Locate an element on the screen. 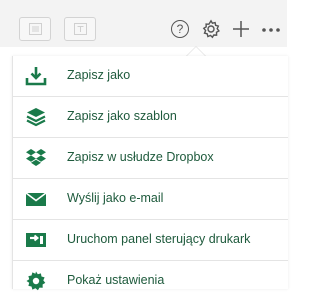  menu-item-printer-panel: Uruchom panel sterujący drukark is located at coordinates (150, 240).